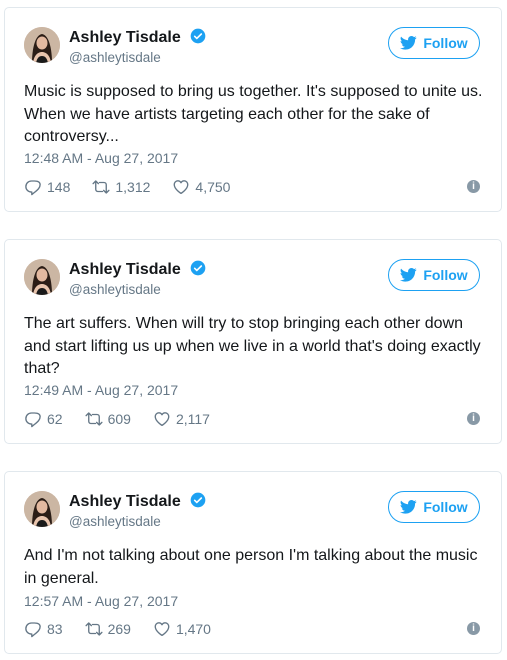 This screenshot has width=507, height=660. What do you see at coordinates (253, 419) in the screenshot?
I see `tweet-actions: 62 609 2,117 i` at bounding box center [253, 419].